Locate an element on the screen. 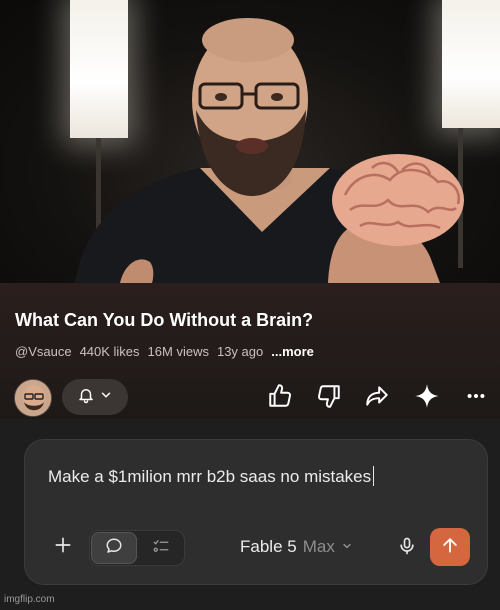 This screenshot has width=500, height=610. share-button is located at coordinates (377, 398).